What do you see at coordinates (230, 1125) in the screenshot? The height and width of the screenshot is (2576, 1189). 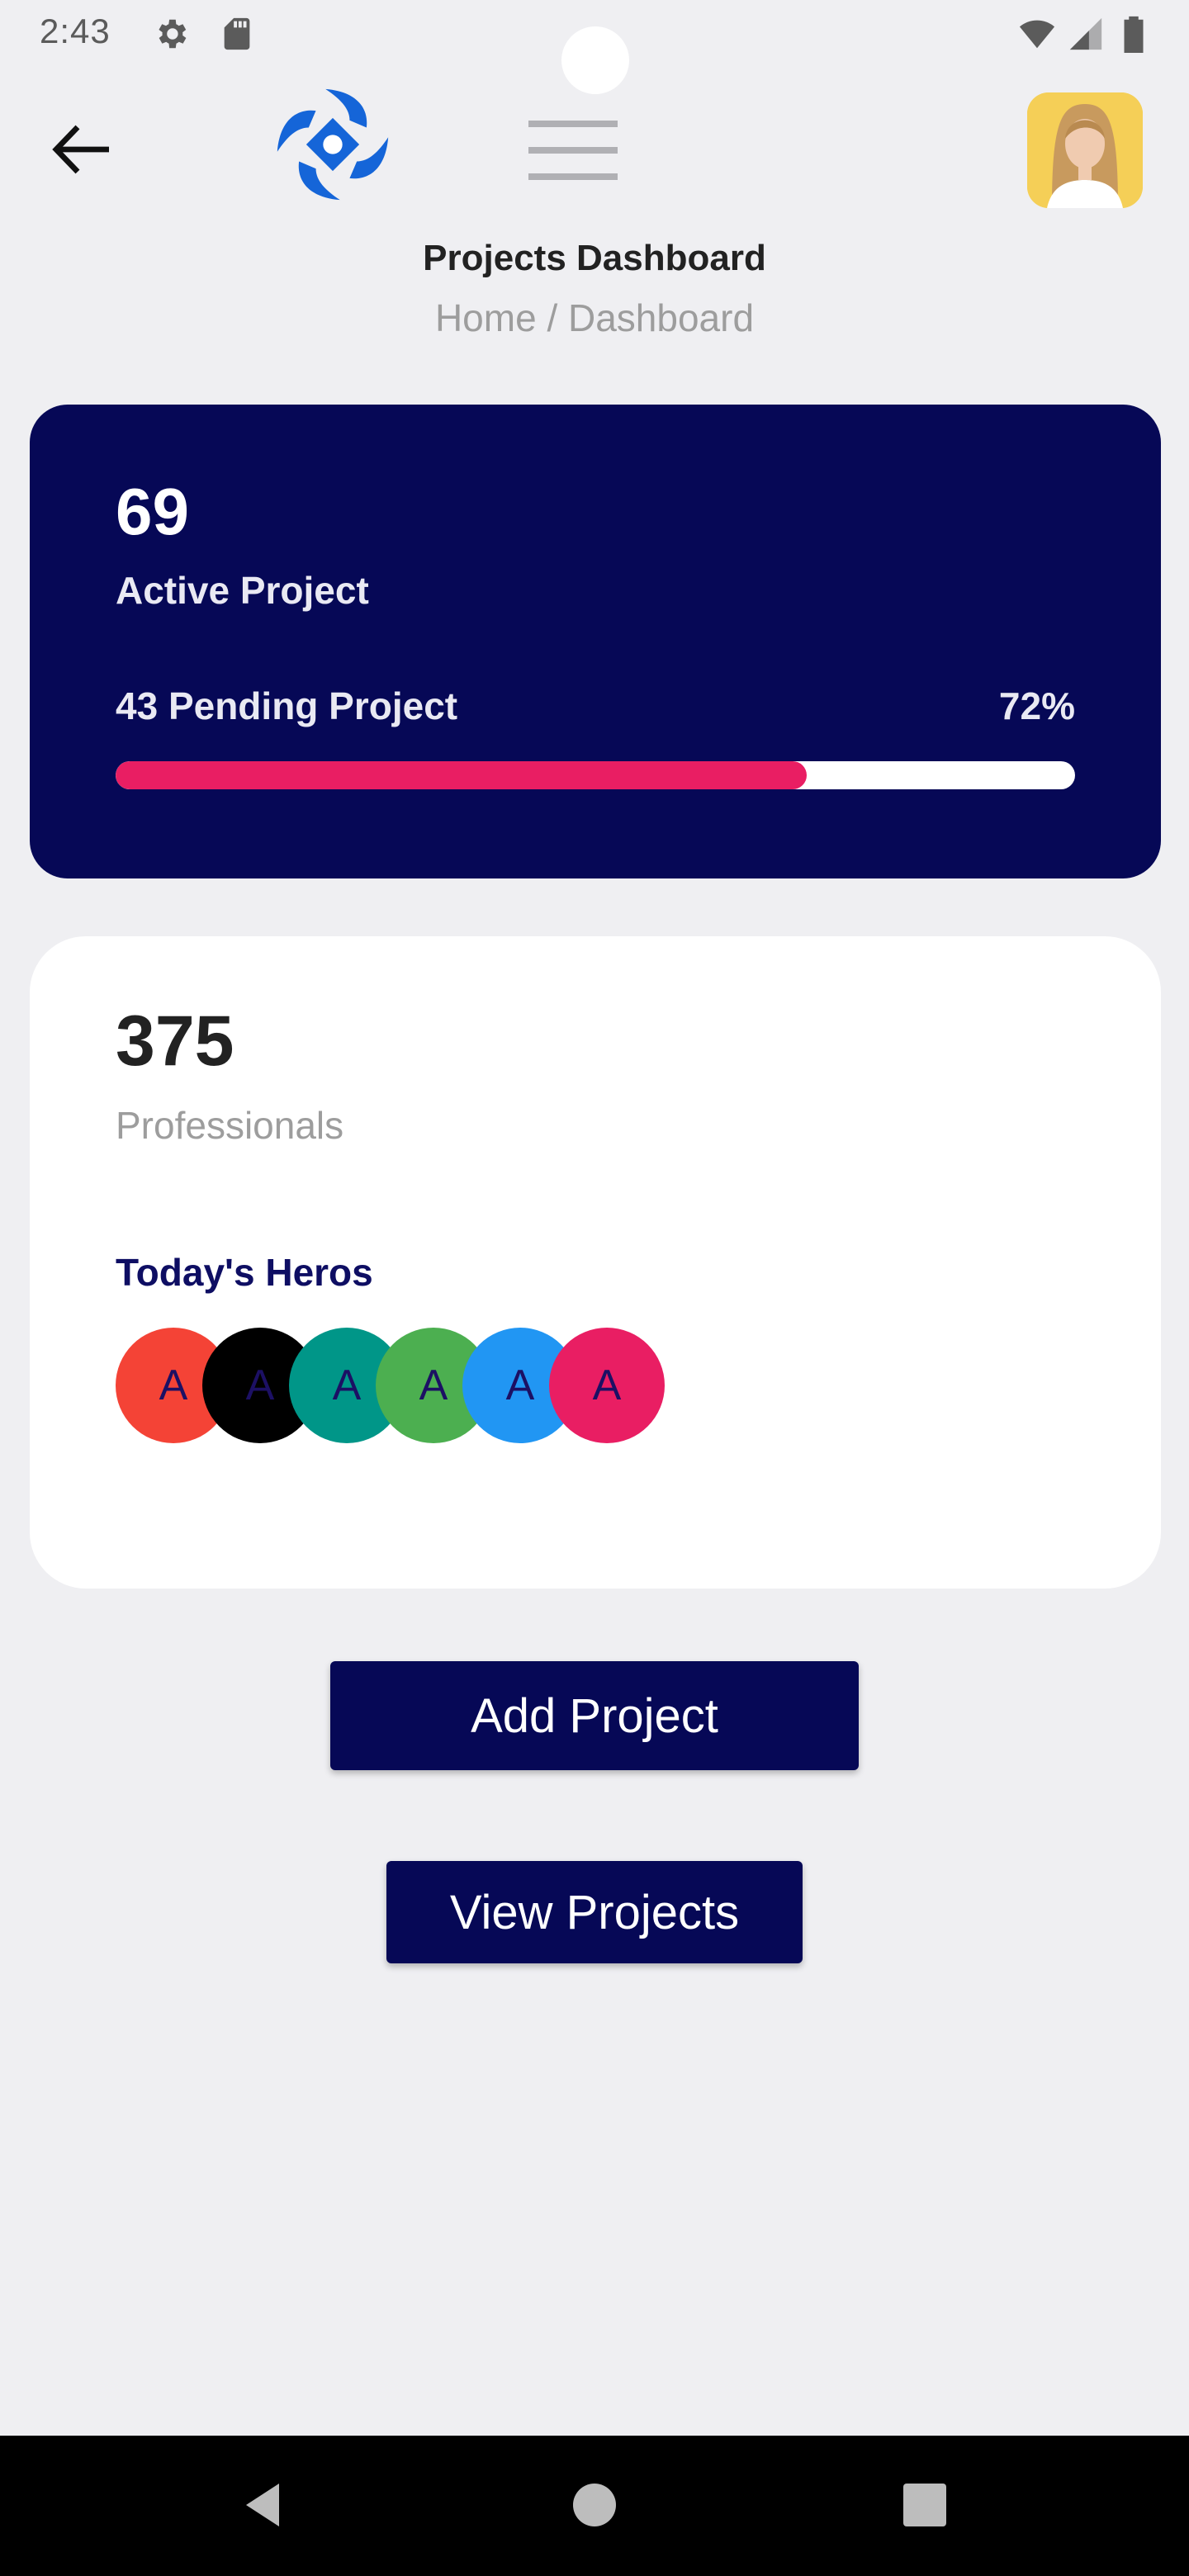 I see `professionals-label: Professionals` at bounding box center [230, 1125].